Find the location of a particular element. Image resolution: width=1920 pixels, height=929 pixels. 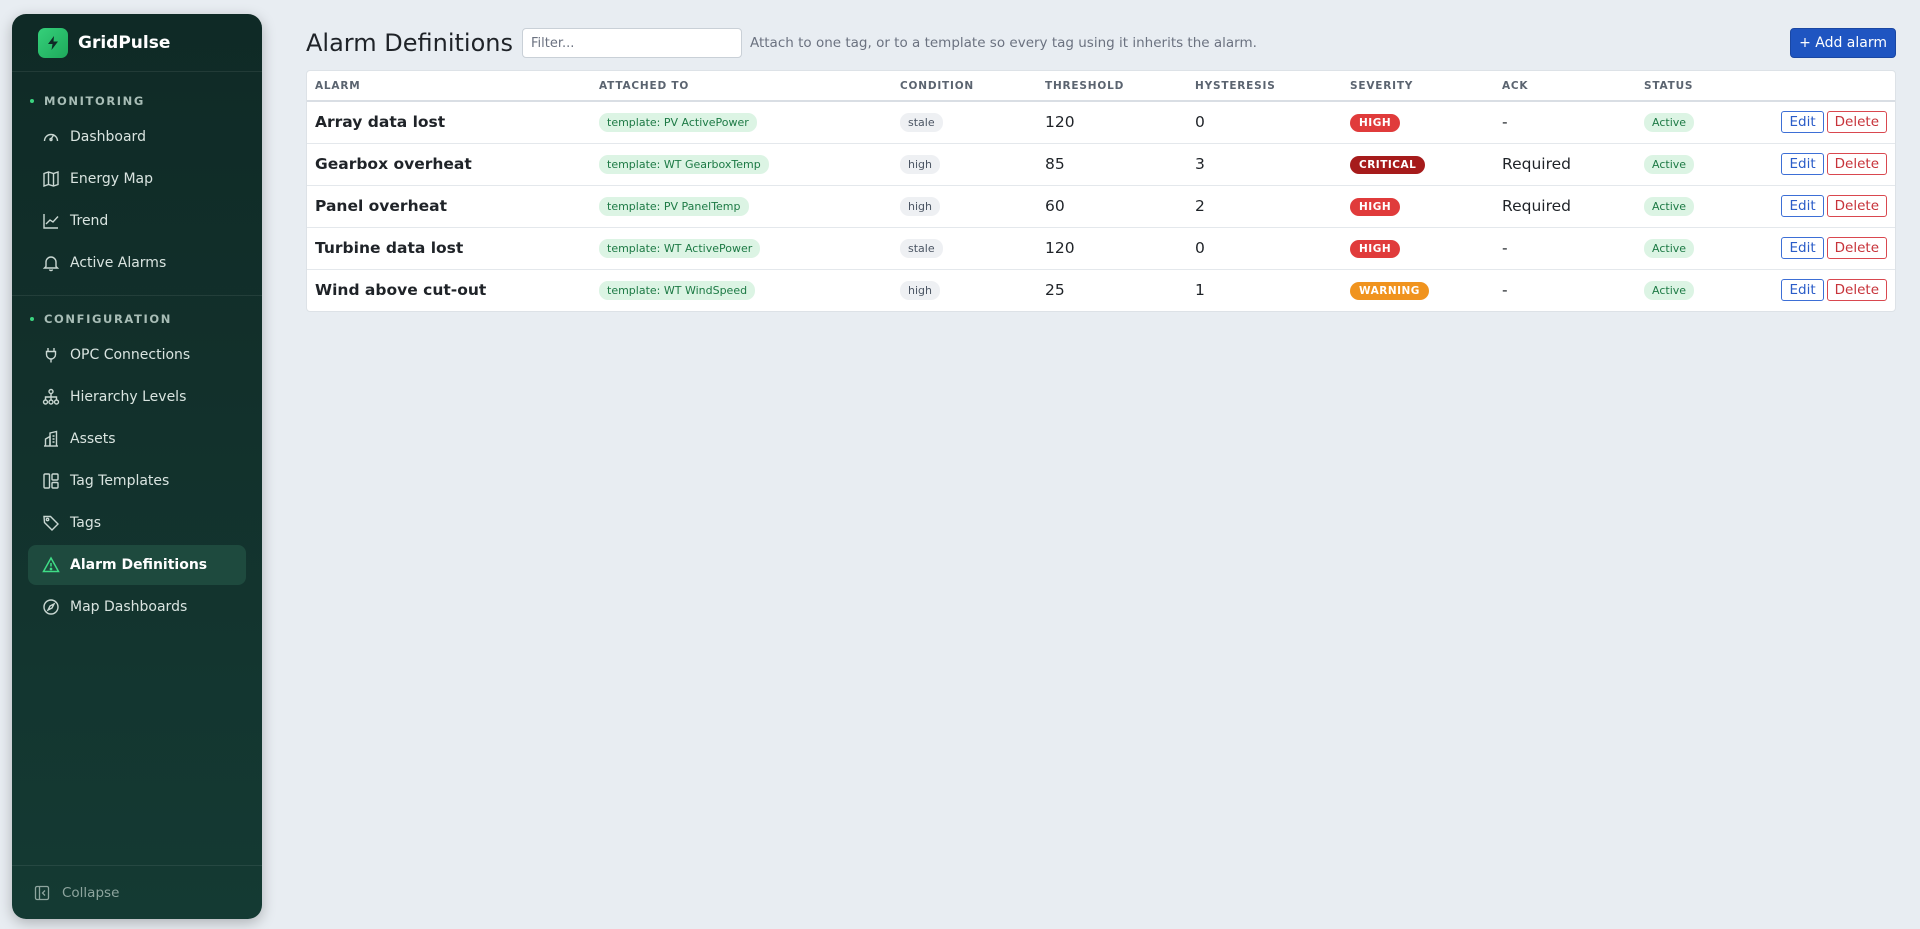

col-ack: ACK is located at coordinates (1565, 86).